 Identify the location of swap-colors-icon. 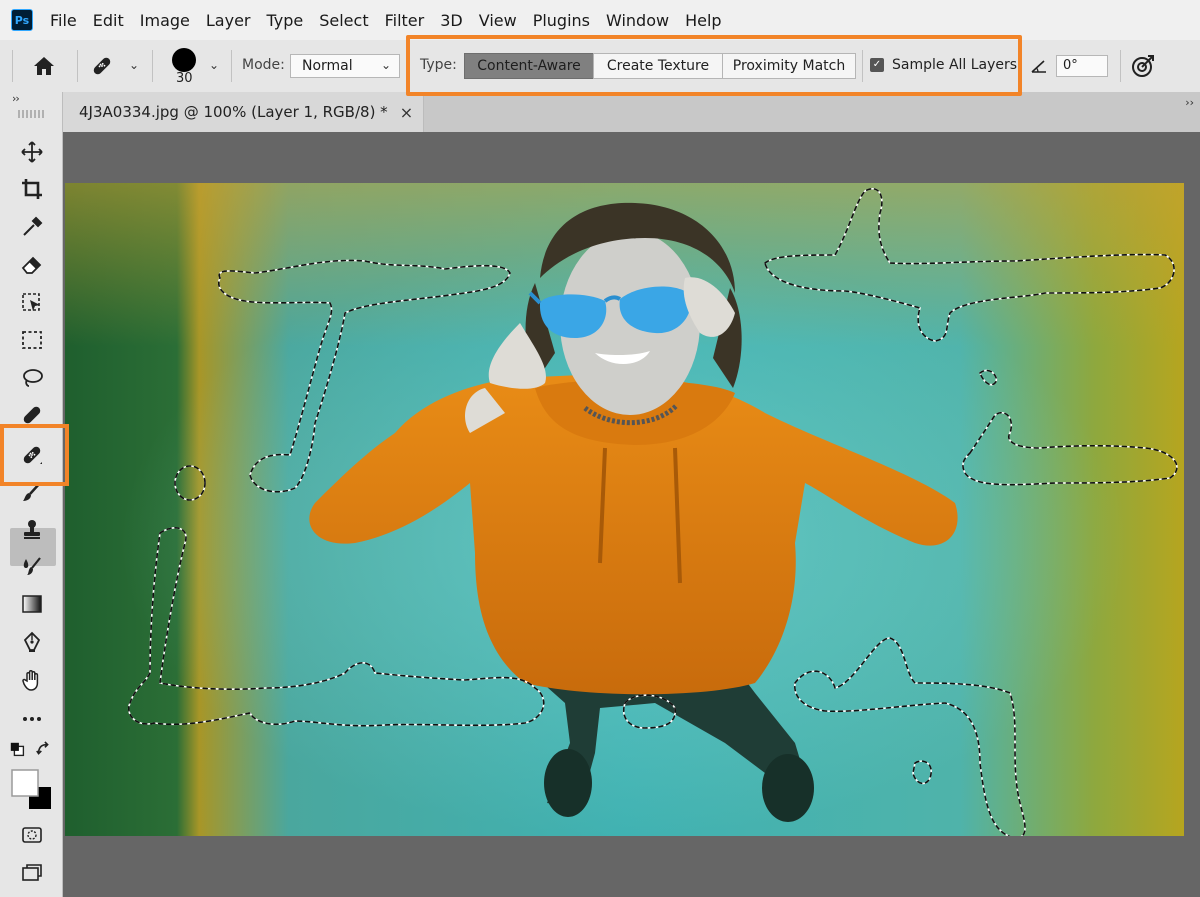
(44, 750).